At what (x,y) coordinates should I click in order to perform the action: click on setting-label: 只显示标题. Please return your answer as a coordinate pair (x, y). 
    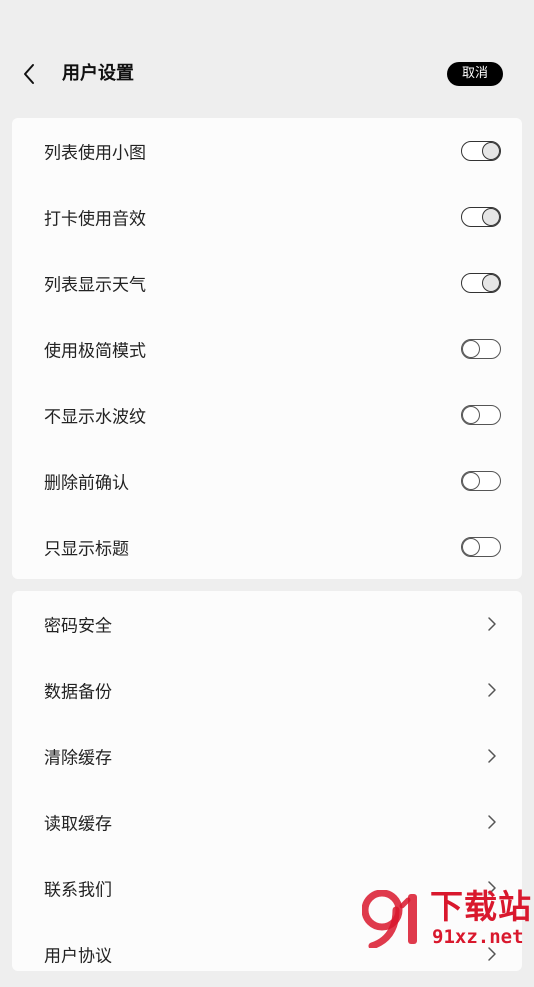
    Looking at the image, I should click on (86, 549).